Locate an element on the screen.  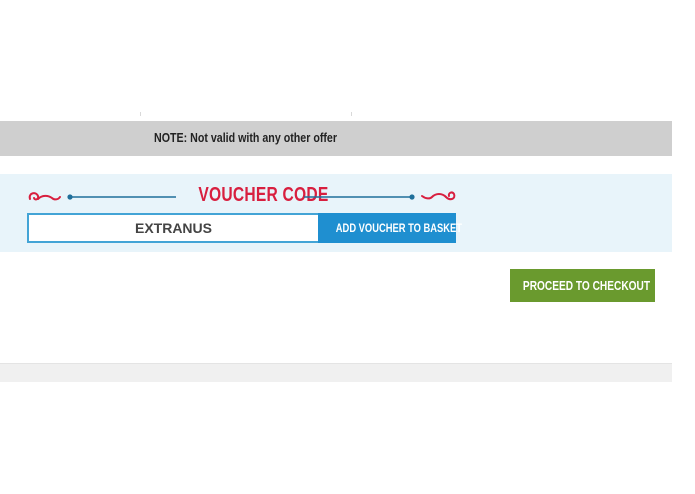
right-flourish-icon is located at coordinates (380, 196).